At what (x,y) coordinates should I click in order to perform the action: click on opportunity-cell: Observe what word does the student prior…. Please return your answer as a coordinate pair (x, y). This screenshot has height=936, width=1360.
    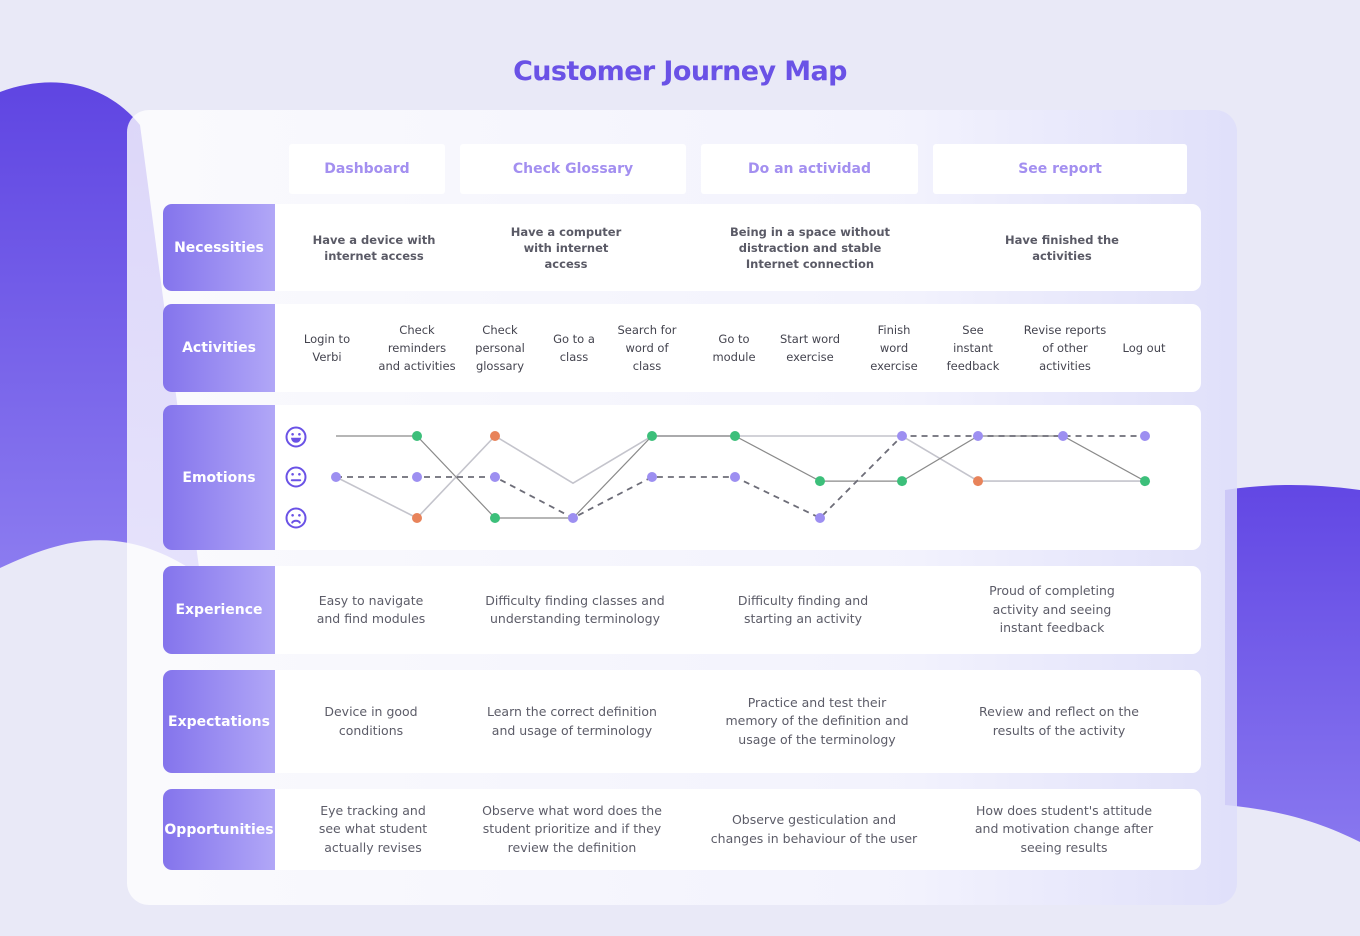
    Looking at the image, I should click on (572, 828).